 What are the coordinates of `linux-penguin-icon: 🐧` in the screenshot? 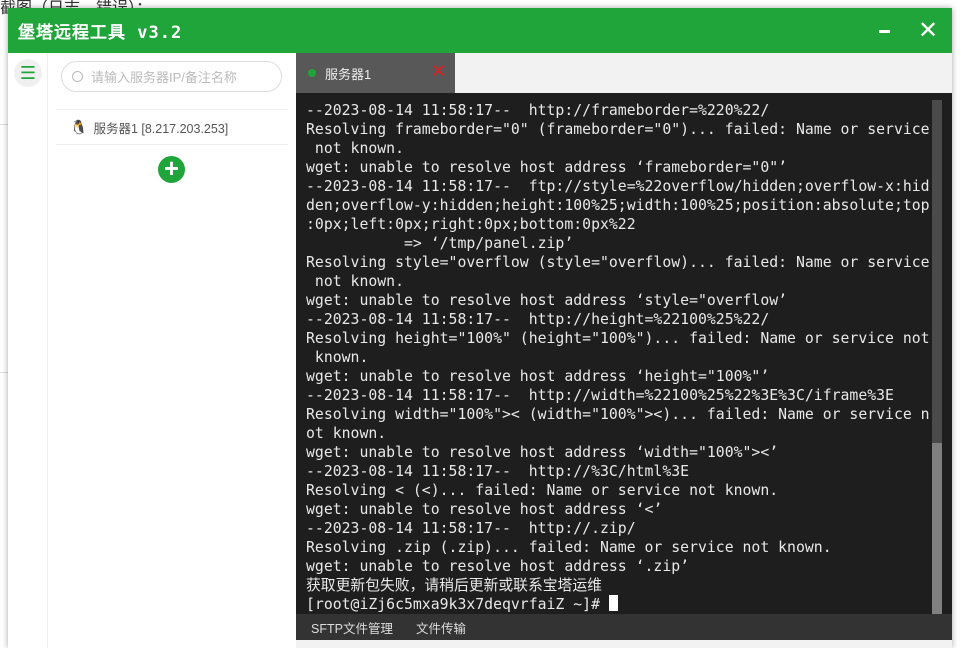 It's located at (79, 126).